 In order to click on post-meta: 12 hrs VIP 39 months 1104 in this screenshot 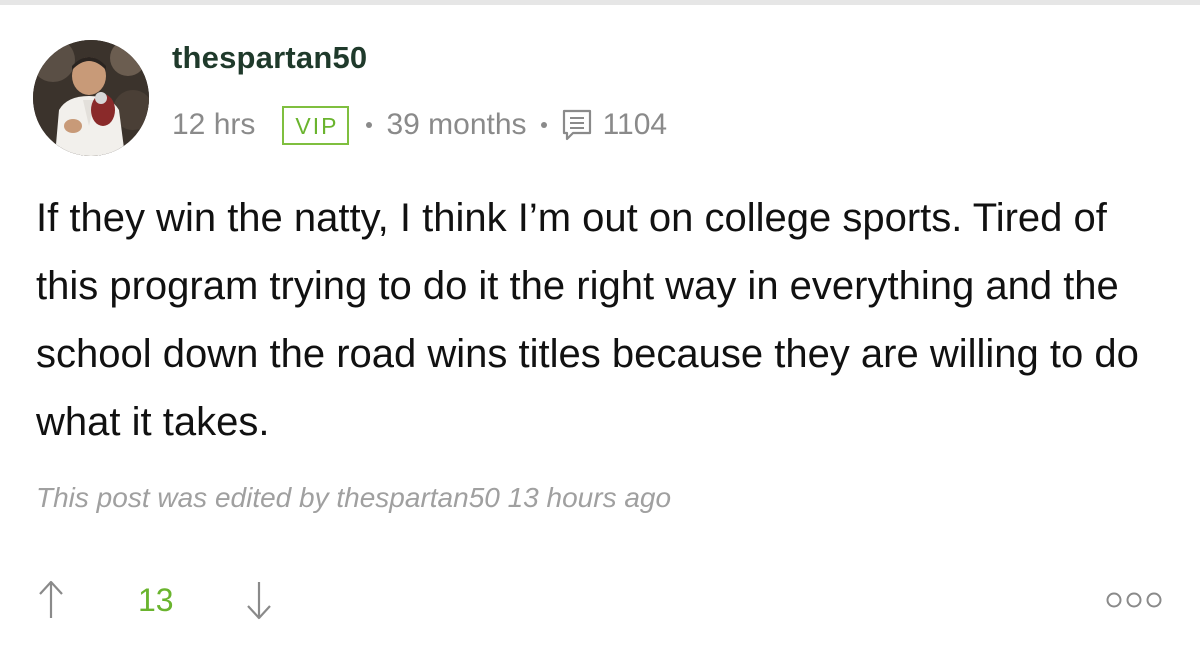, I will do `click(419, 125)`.